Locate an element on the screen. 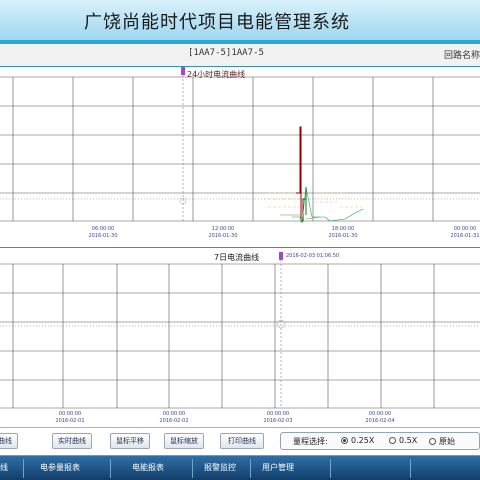 The width and height of the screenshot is (480, 480). scale-label: 量程选择: is located at coordinates (310, 441).